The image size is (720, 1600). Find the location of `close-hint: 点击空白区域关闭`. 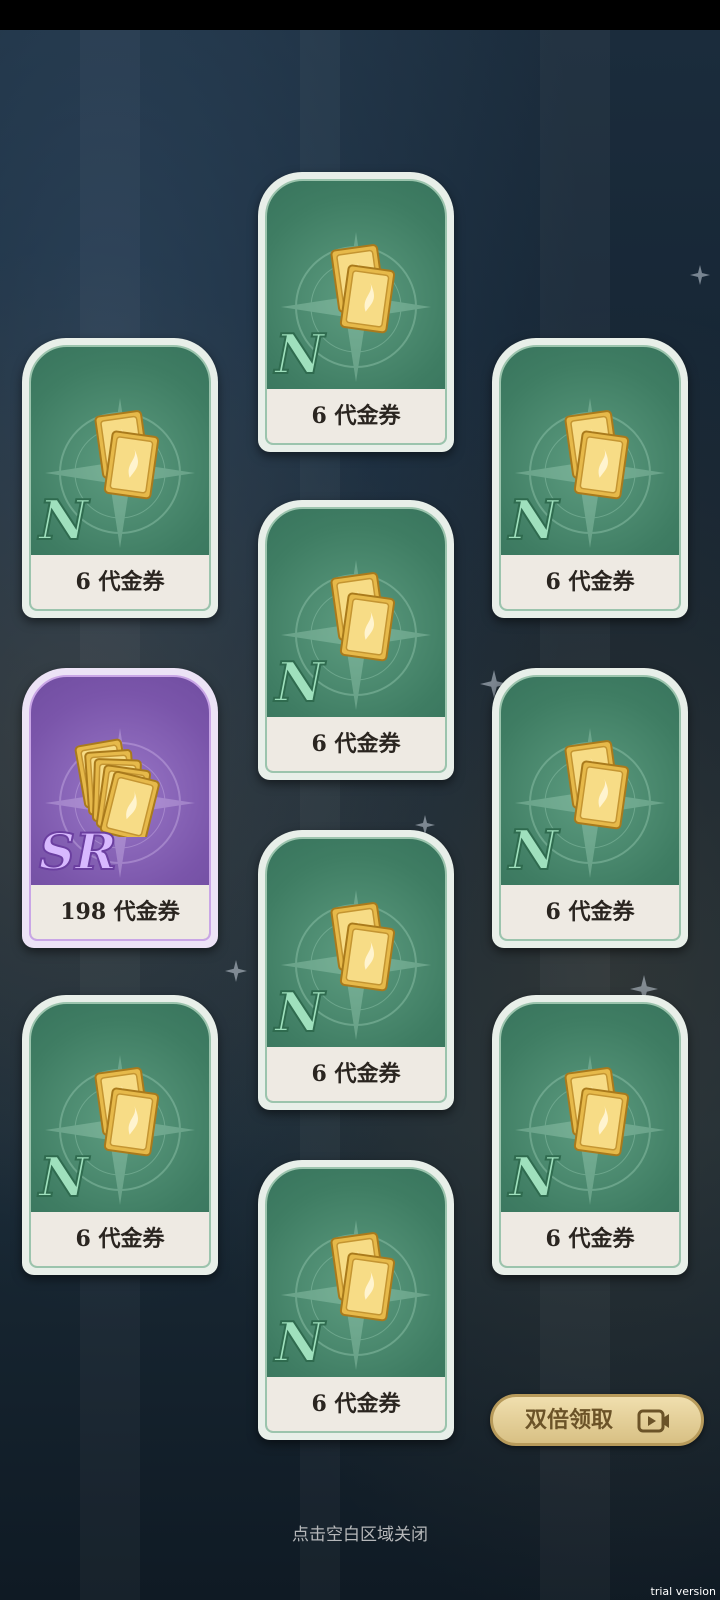

close-hint: 点击空白区域关闭 is located at coordinates (360, 1535).